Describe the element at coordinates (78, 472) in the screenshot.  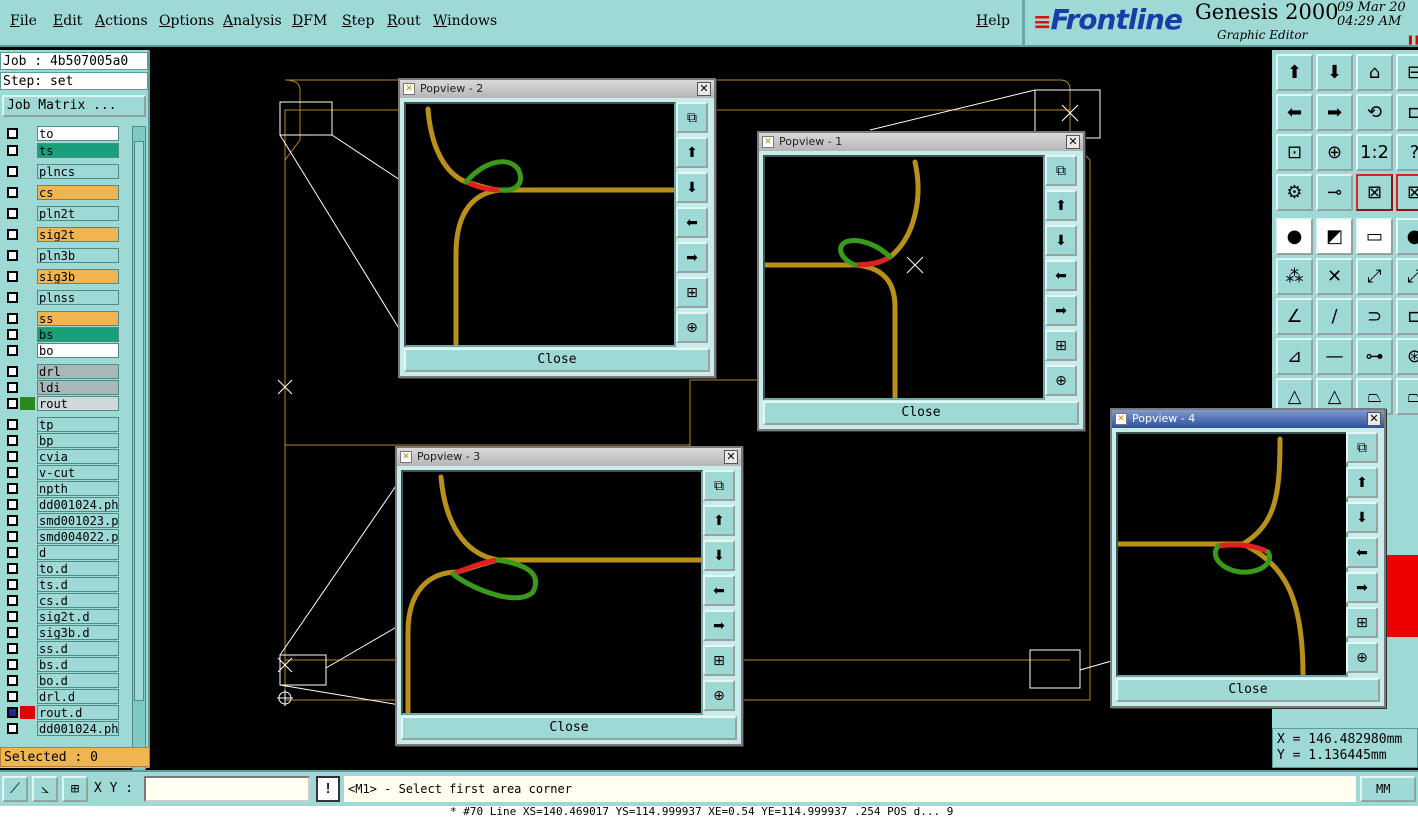
I see `layer-name: v-cut` at that location.